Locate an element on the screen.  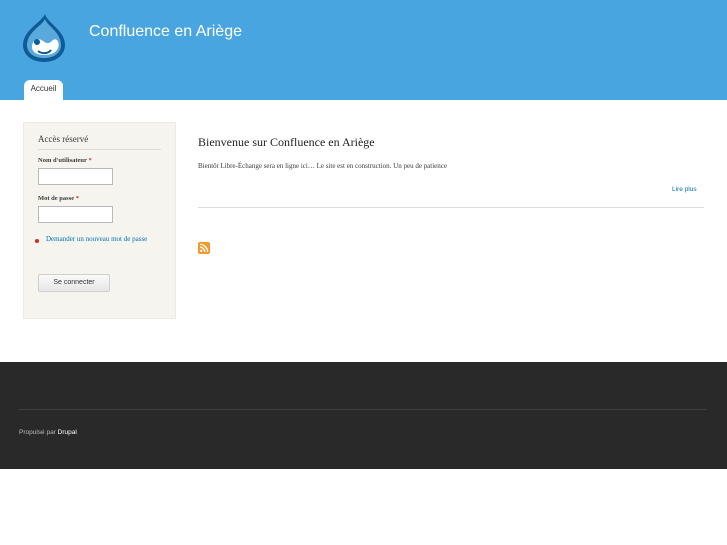
drupal-logo-icon is located at coordinates (44, 38).